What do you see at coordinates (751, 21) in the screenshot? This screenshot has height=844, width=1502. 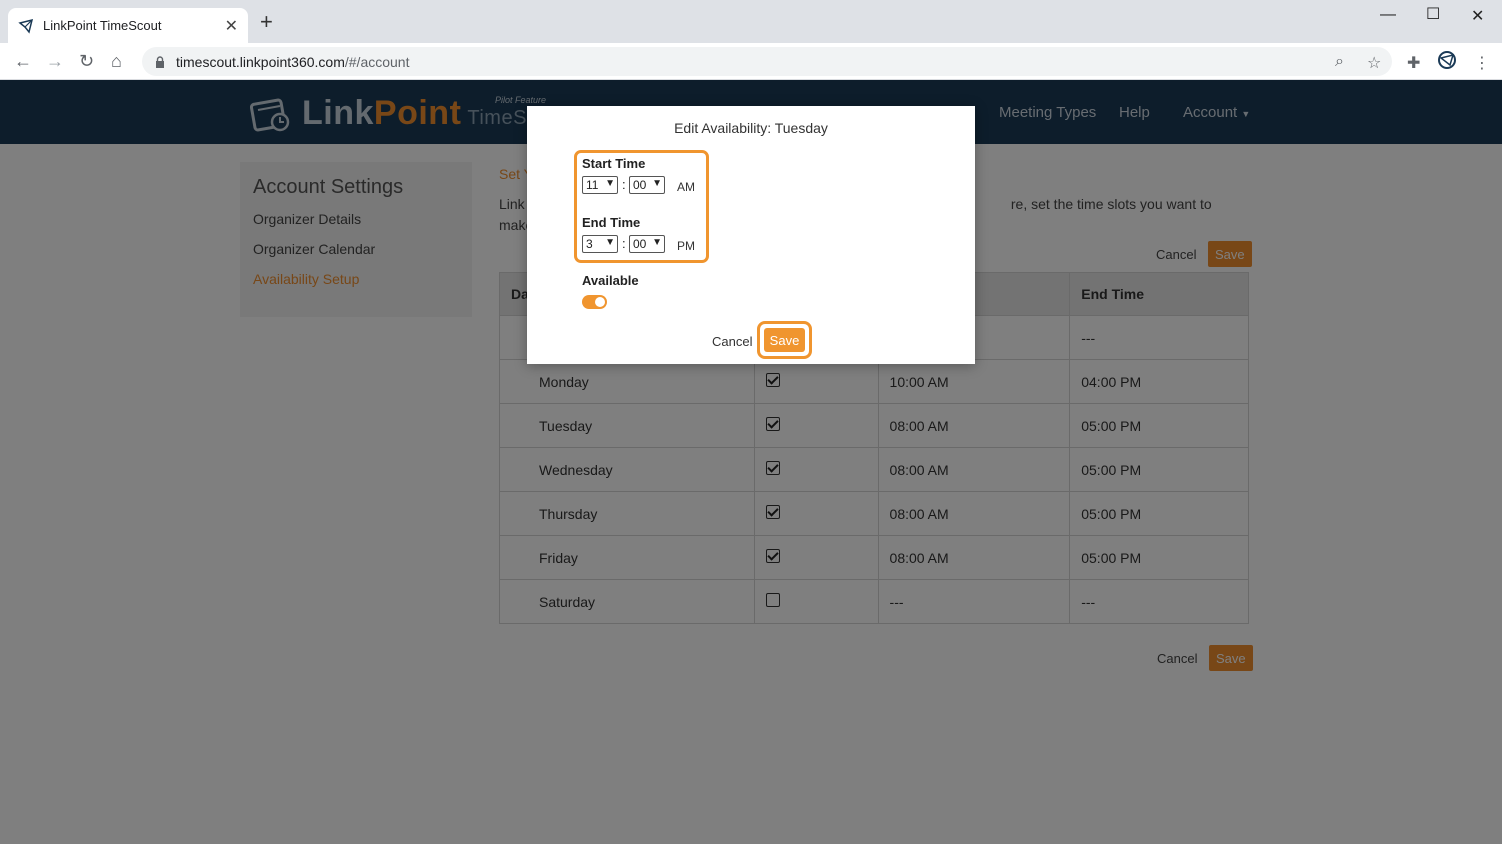 I see `browser-tab-strip: LinkPoint TimeScout ✕ + — ☐ ✕` at bounding box center [751, 21].